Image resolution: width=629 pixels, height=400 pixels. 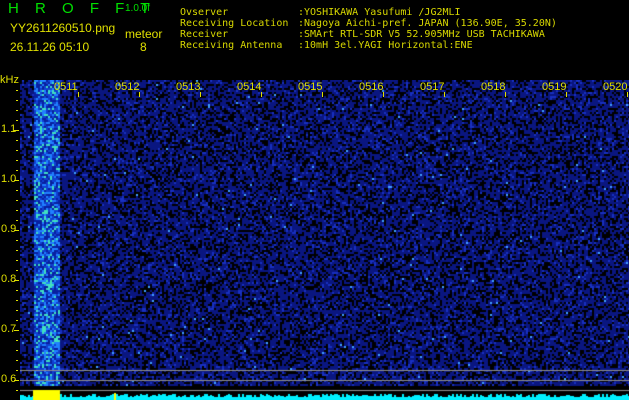 I want to click on version-label: 1.0.0f, so click(x=138, y=8).